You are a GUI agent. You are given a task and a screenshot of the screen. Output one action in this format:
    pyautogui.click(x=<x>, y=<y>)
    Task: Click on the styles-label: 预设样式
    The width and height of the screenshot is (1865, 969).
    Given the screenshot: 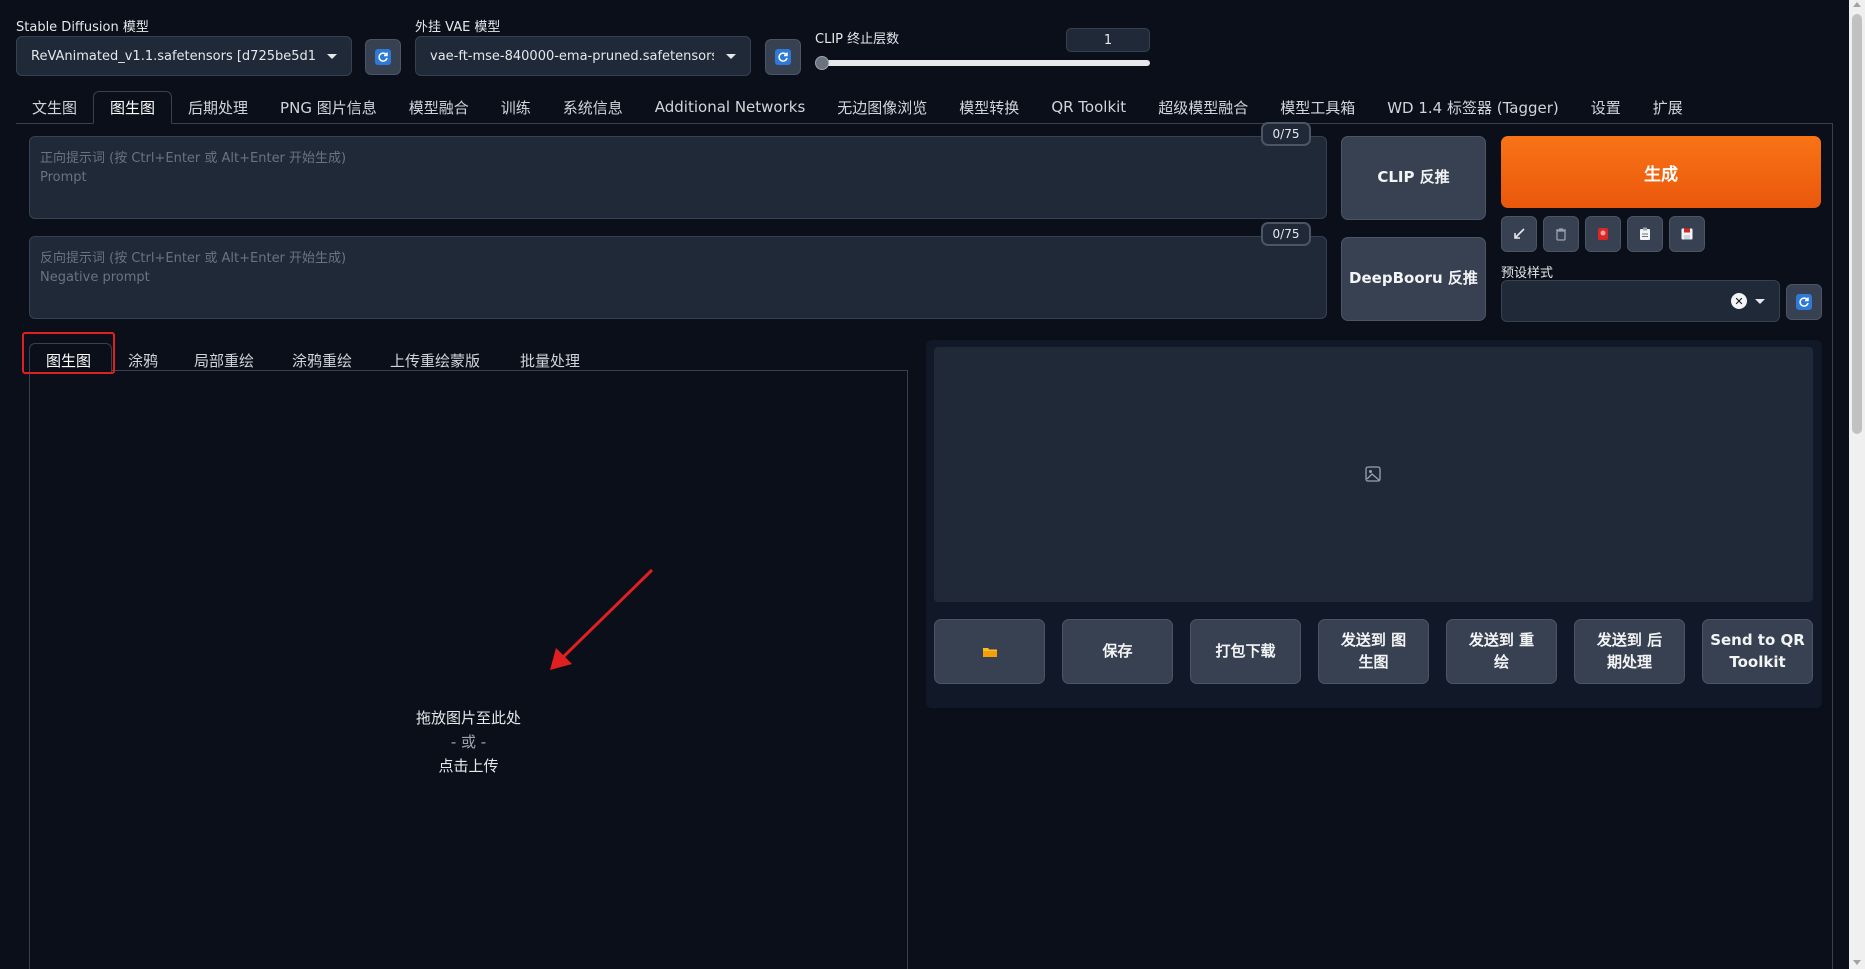 What is the action you would take?
    pyautogui.click(x=1527, y=273)
    